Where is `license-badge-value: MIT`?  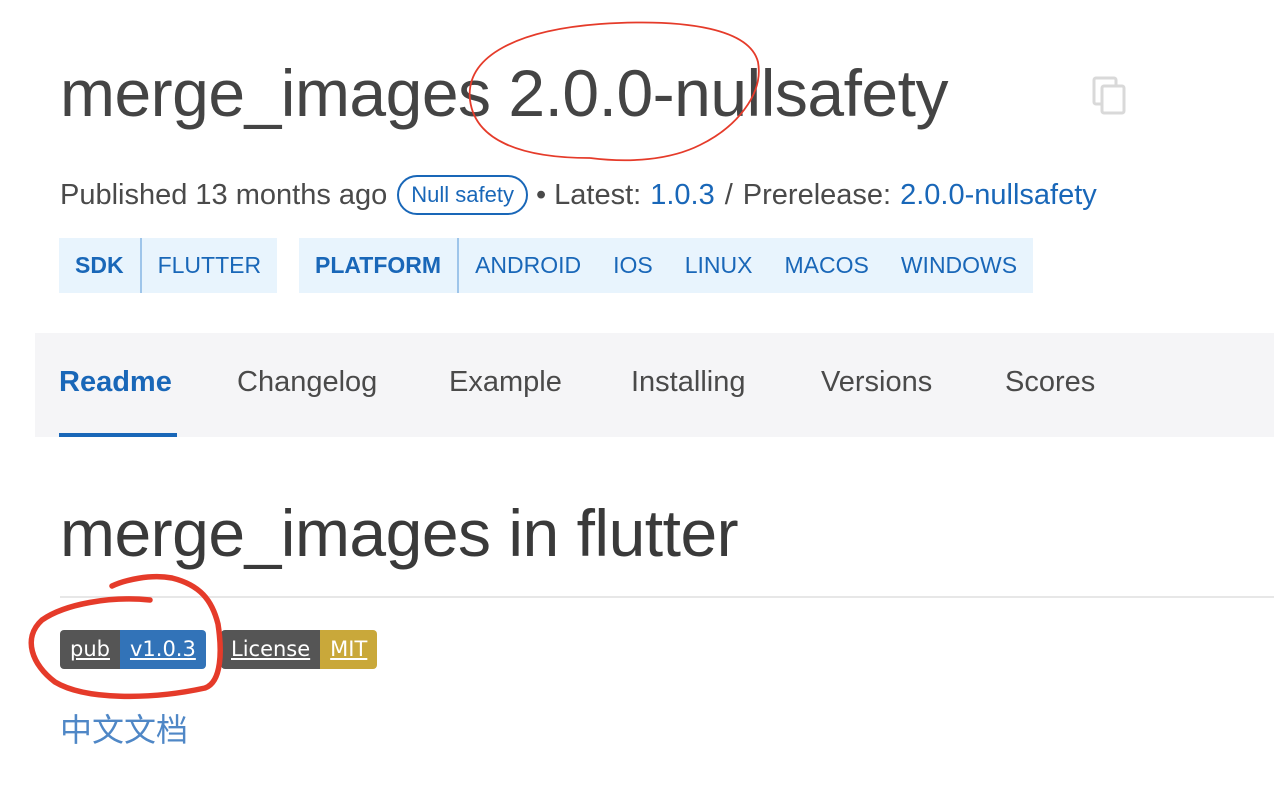 license-badge-value: MIT is located at coordinates (349, 649).